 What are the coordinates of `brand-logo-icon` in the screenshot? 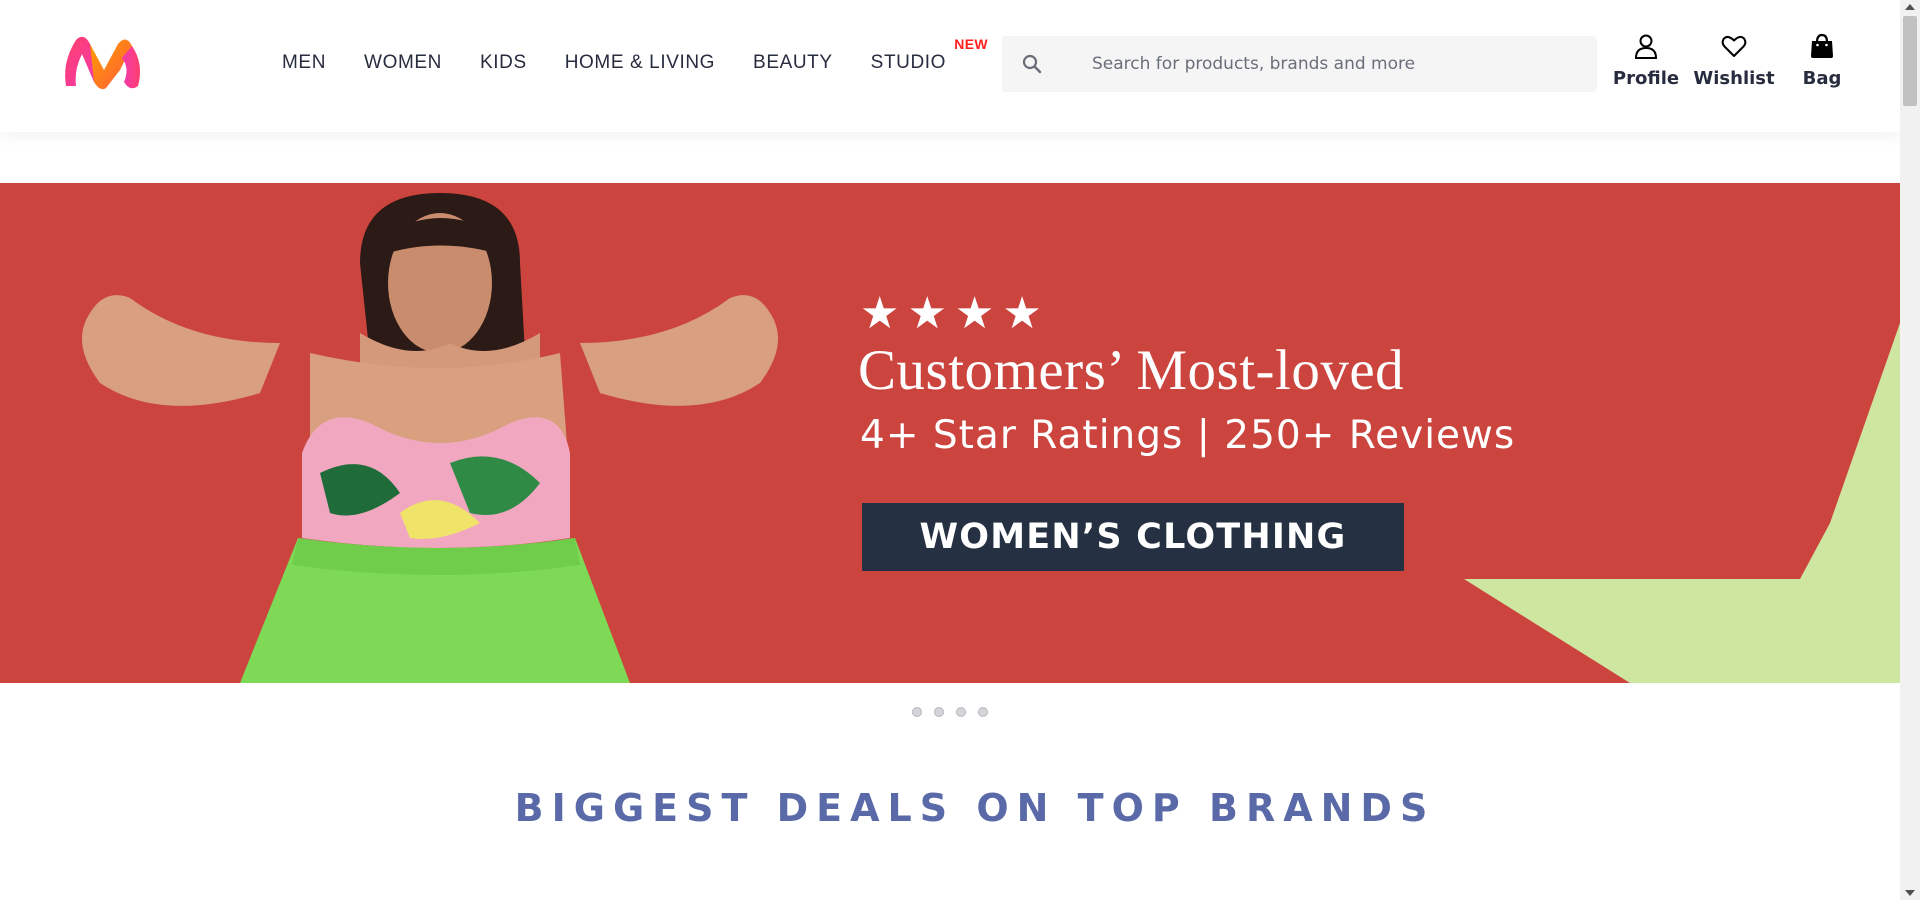 It's located at (102, 63).